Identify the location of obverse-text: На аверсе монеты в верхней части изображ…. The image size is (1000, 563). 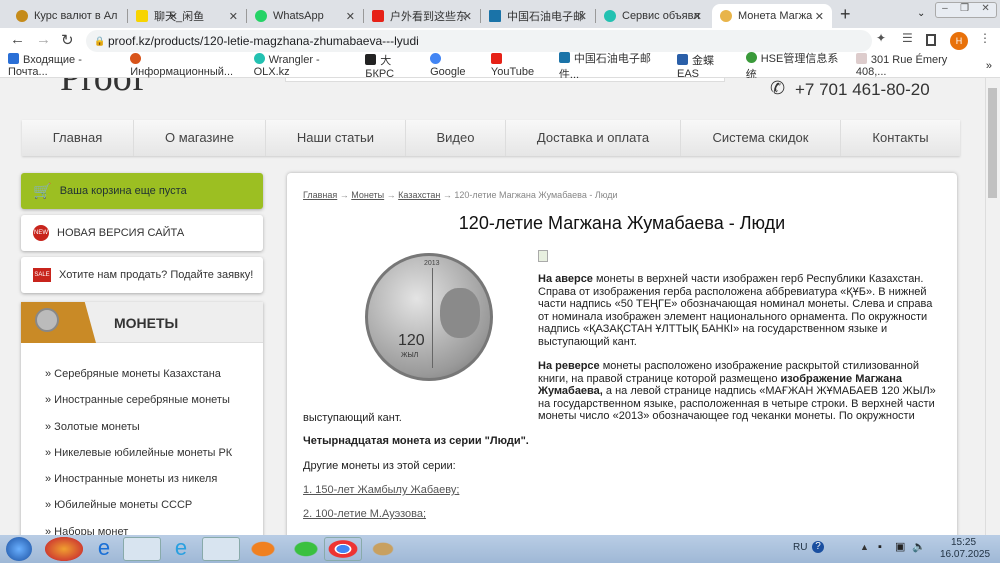
(737, 347).